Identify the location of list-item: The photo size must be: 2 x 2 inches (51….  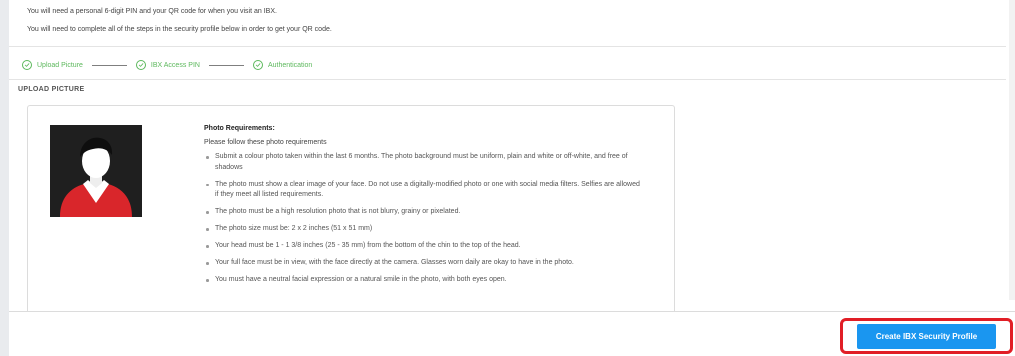
(424, 229).